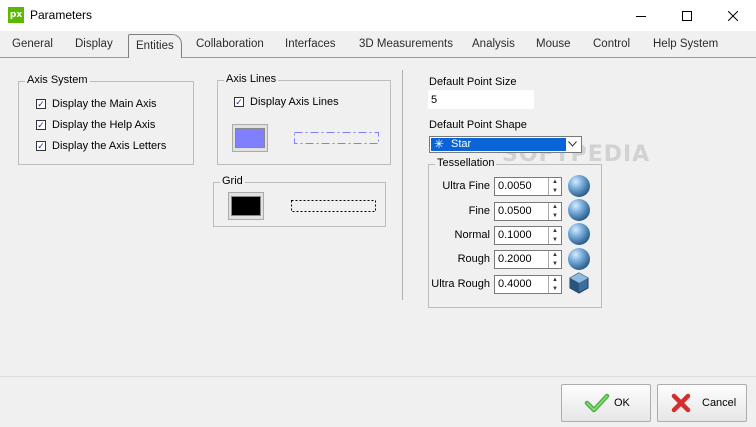 Image resolution: width=756 pixels, height=427 pixels. I want to click on tab-collaboration: Collaboration, so click(230, 47).